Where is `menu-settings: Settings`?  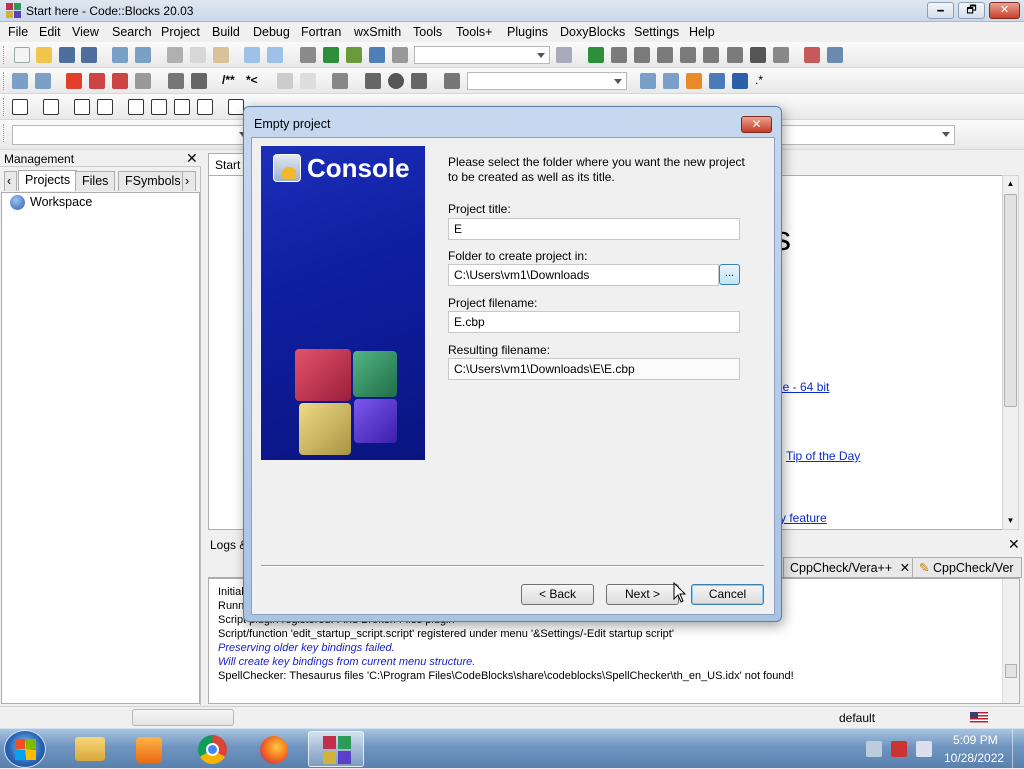
menu-settings: Settings is located at coordinates (656, 32).